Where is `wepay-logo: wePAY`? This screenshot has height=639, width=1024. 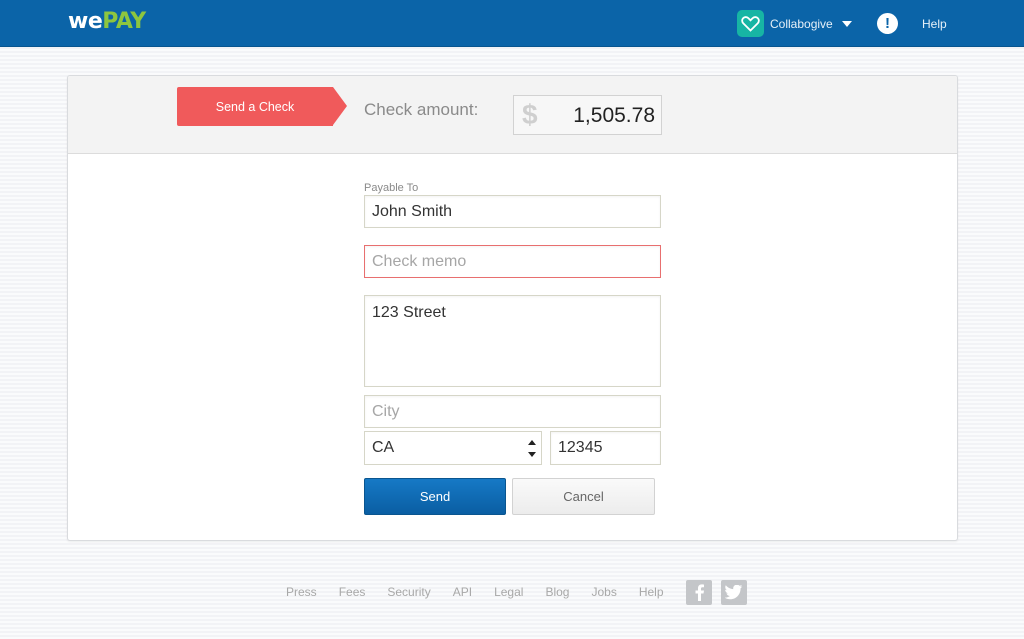 wepay-logo: wePAY is located at coordinates (107, 21).